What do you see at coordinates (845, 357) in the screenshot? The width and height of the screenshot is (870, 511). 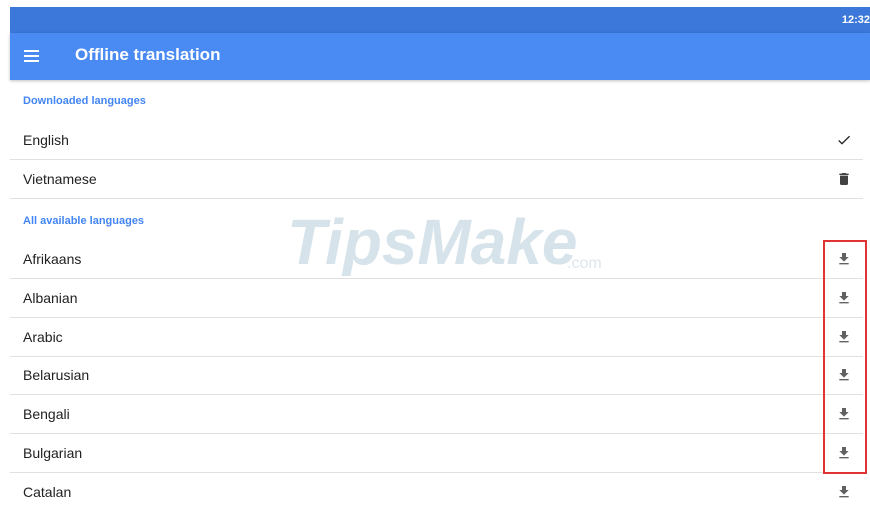 I see `highlight-box` at bounding box center [845, 357].